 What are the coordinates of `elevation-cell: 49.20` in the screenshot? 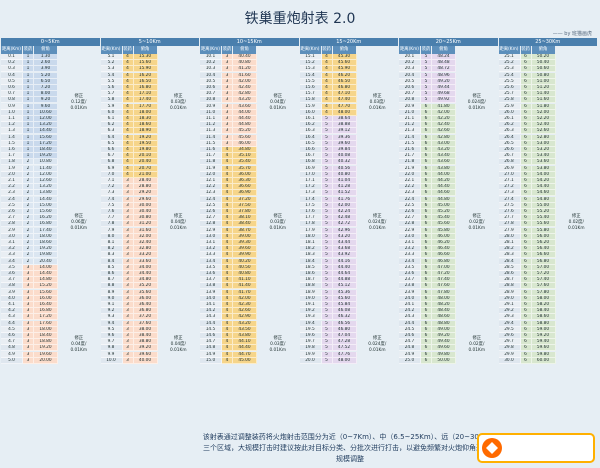 It's located at (444, 81).